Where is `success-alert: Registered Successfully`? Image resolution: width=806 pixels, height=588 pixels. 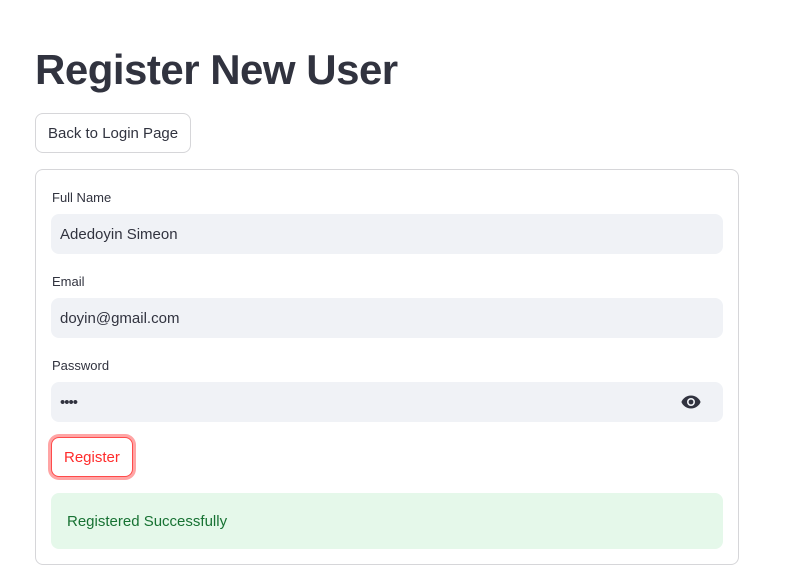
success-alert: Registered Successfully is located at coordinates (387, 521).